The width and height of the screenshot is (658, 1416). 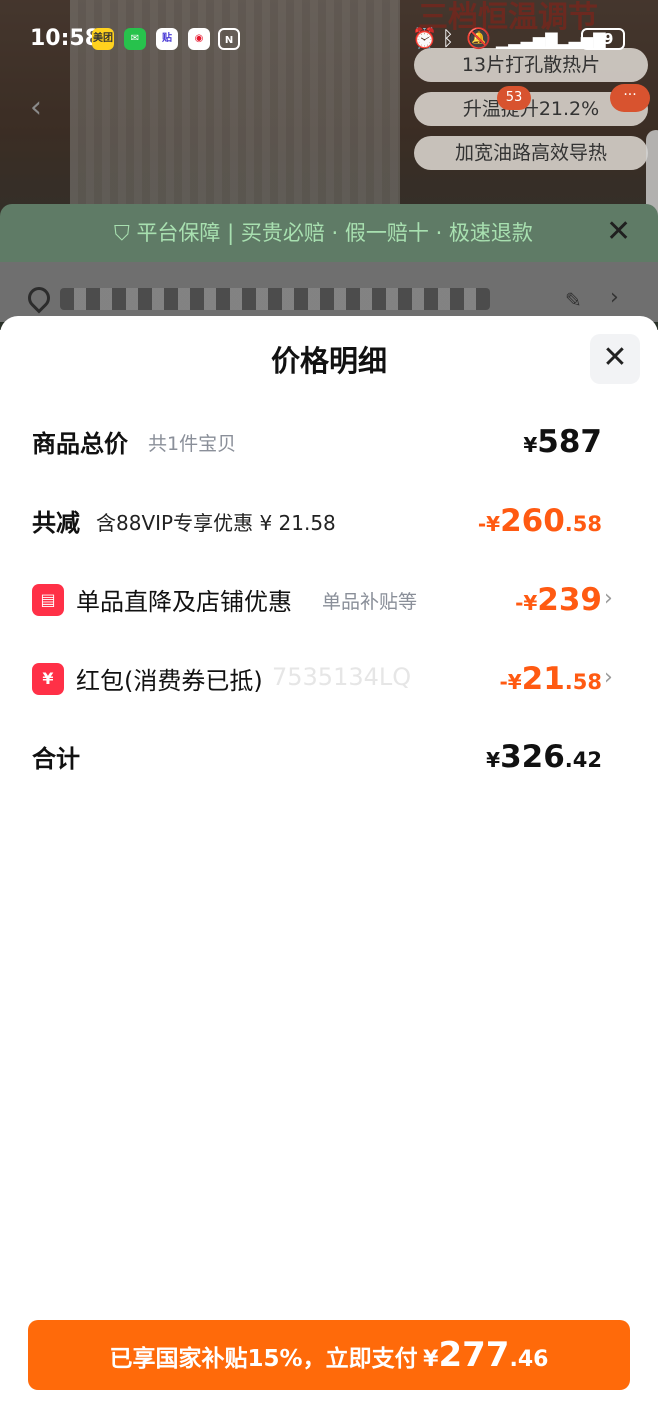 I want to click on pay-button: 已享国家补贴15%，立即支付 ¥277.46, so click(x=329, y=1355).